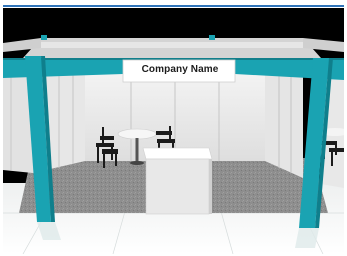 The image size is (347, 256). What do you see at coordinates (284, 123) in the screenshot?
I see `right-side-wall` at bounding box center [284, 123].